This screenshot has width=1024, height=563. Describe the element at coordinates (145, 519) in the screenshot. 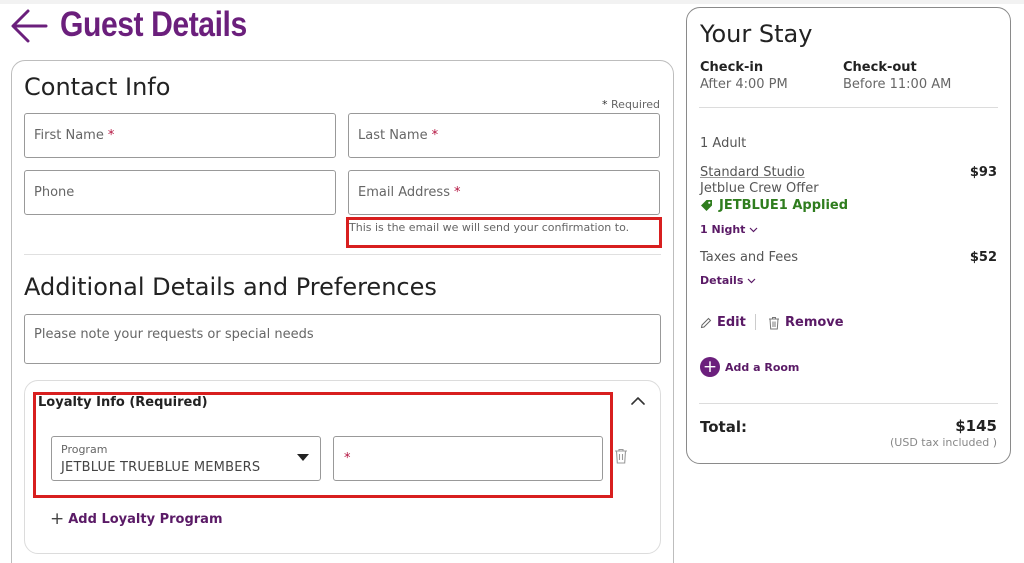

I see `add-loyalty-label: Add Loyalty Program` at that location.